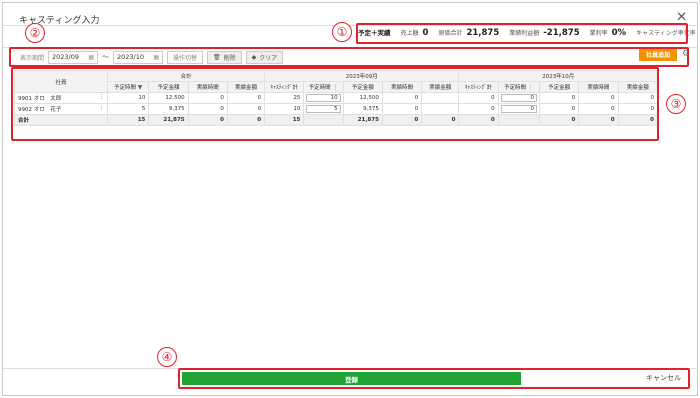  I want to click on callout-number-2: ②, so click(35, 33).